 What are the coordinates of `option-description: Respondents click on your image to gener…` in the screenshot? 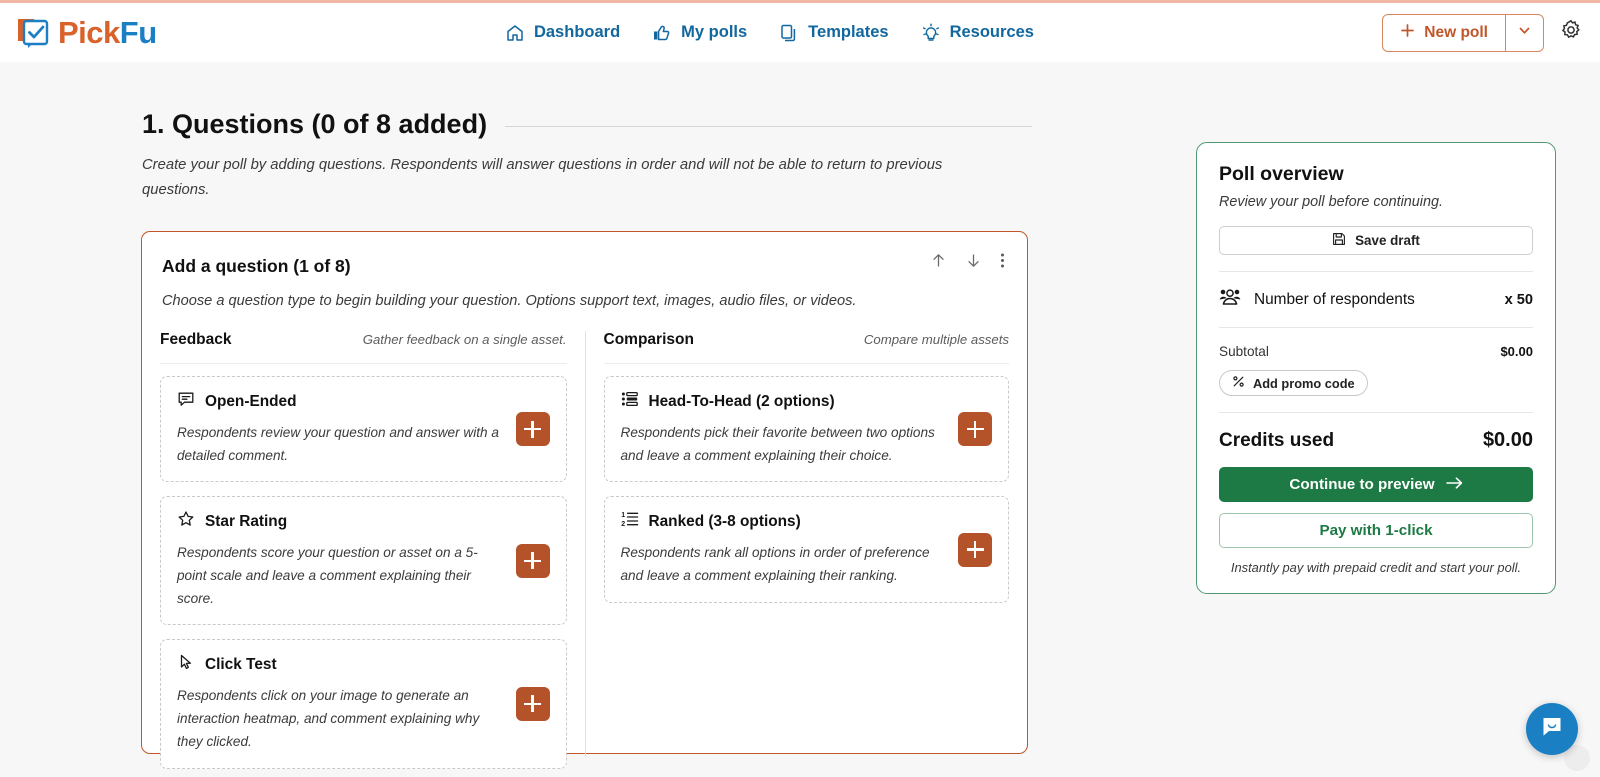 It's located at (328, 718).